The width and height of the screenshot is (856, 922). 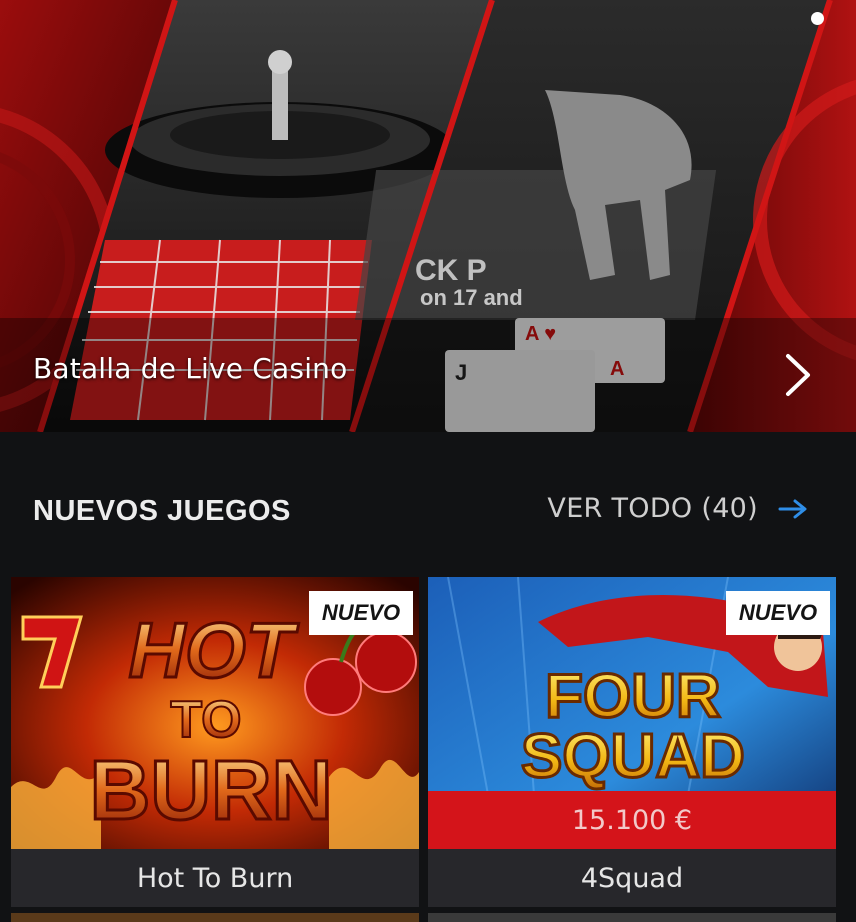 I want to click on chevron-right-icon, so click(x=797, y=375).